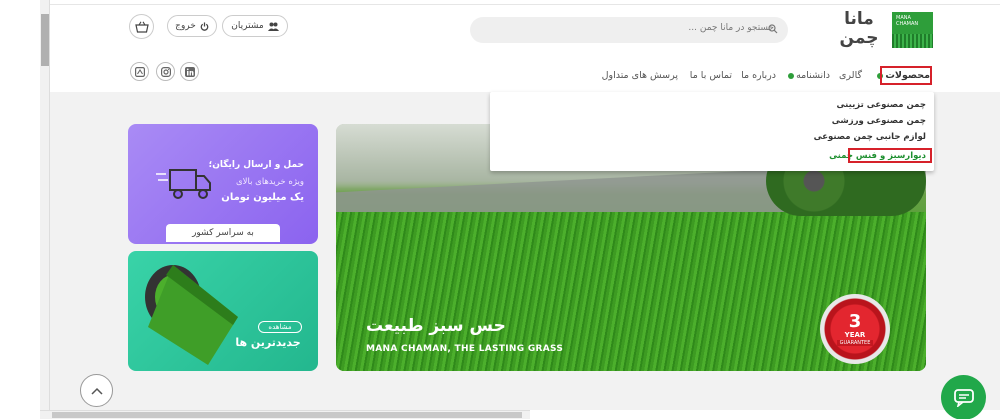  Describe the element at coordinates (273, 26) in the screenshot. I see `users-icon` at that location.